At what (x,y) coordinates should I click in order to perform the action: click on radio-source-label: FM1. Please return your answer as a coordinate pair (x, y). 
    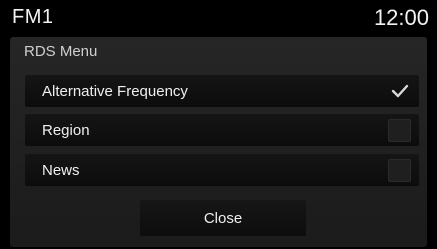
    Looking at the image, I should click on (33, 17).